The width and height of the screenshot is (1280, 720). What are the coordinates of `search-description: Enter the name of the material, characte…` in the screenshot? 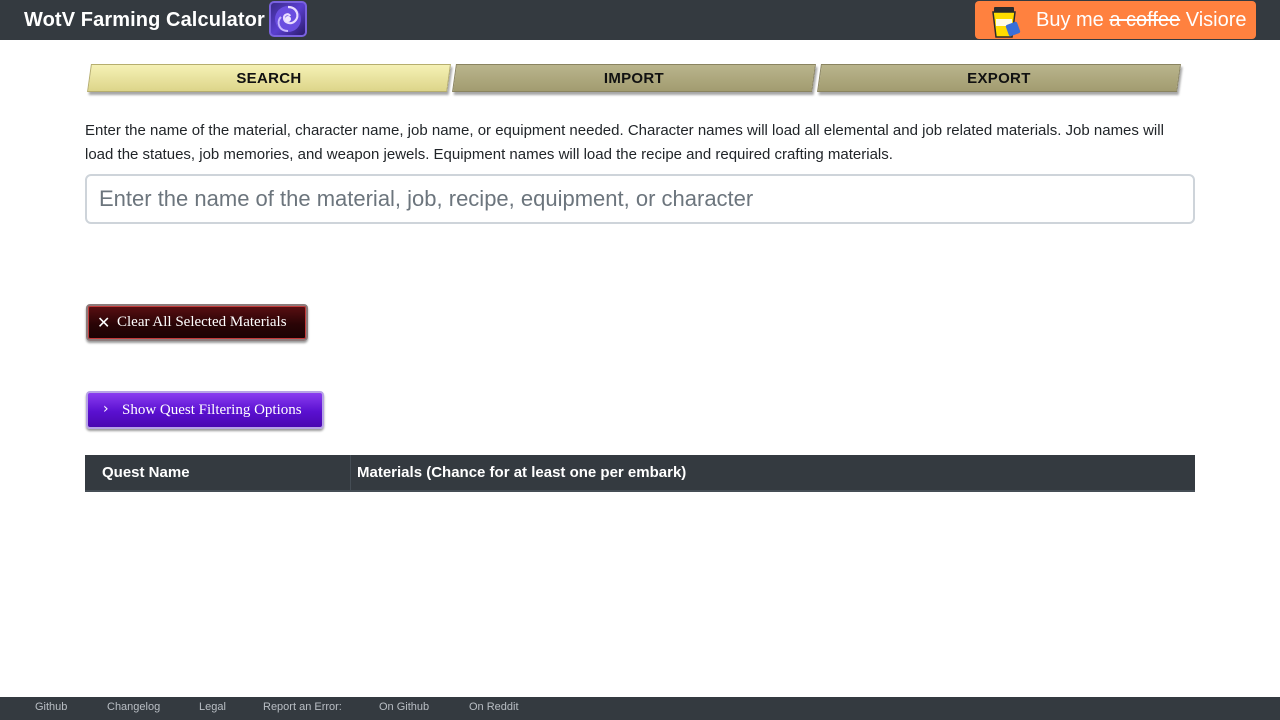 It's located at (624, 142).